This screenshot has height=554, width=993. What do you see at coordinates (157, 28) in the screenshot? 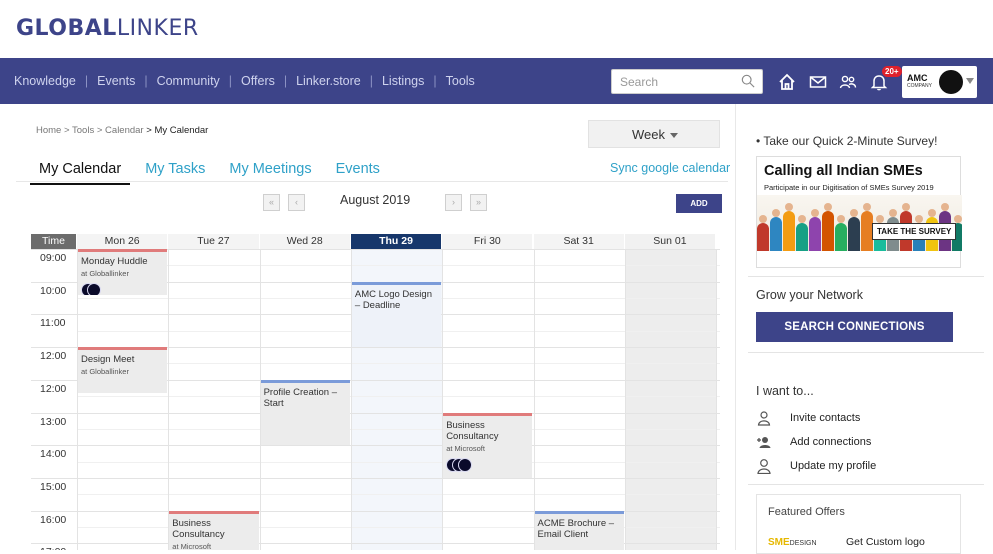
I see `logo-light-text: LINKER` at bounding box center [157, 28].